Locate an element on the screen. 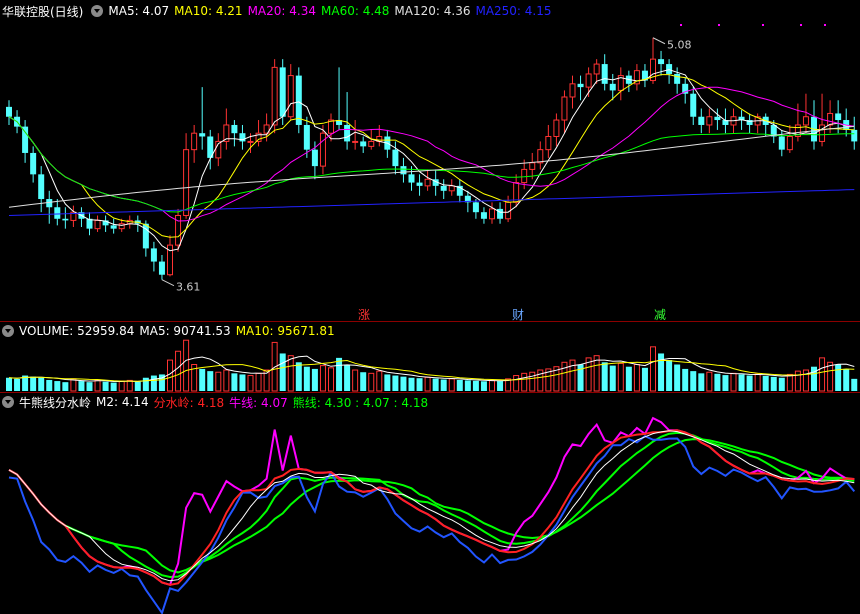  low-price-label: 3.61 is located at coordinates (188, 287).